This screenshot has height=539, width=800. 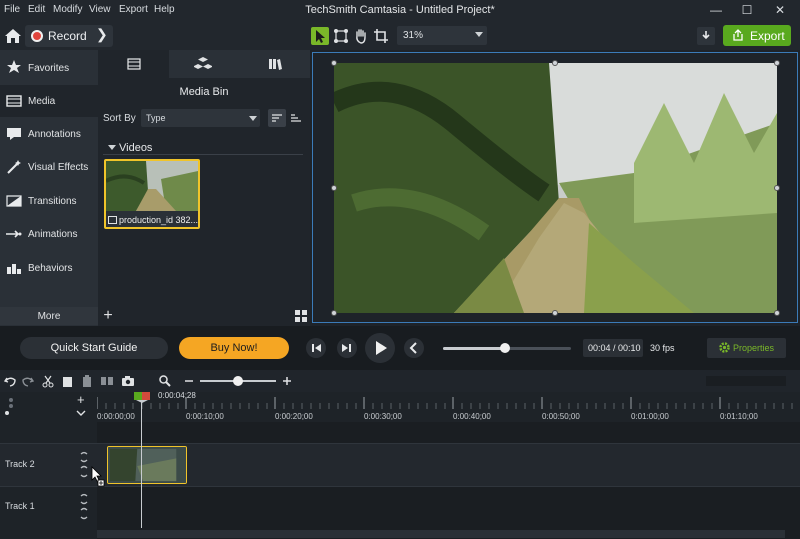 What do you see at coordinates (81, 399) in the screenshot?
I see `add-track-button: +` at bounding box center [81, 399].